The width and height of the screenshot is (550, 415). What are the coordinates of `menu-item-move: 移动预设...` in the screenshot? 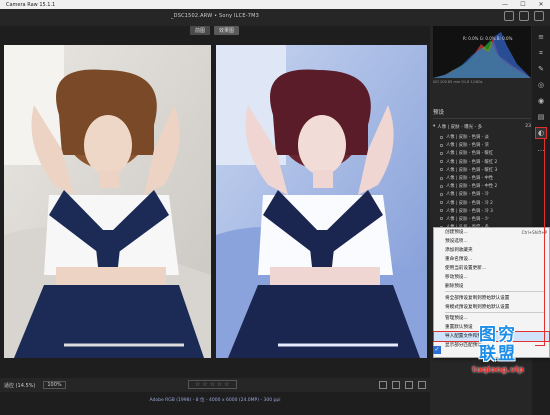 It's located at (491, 276).